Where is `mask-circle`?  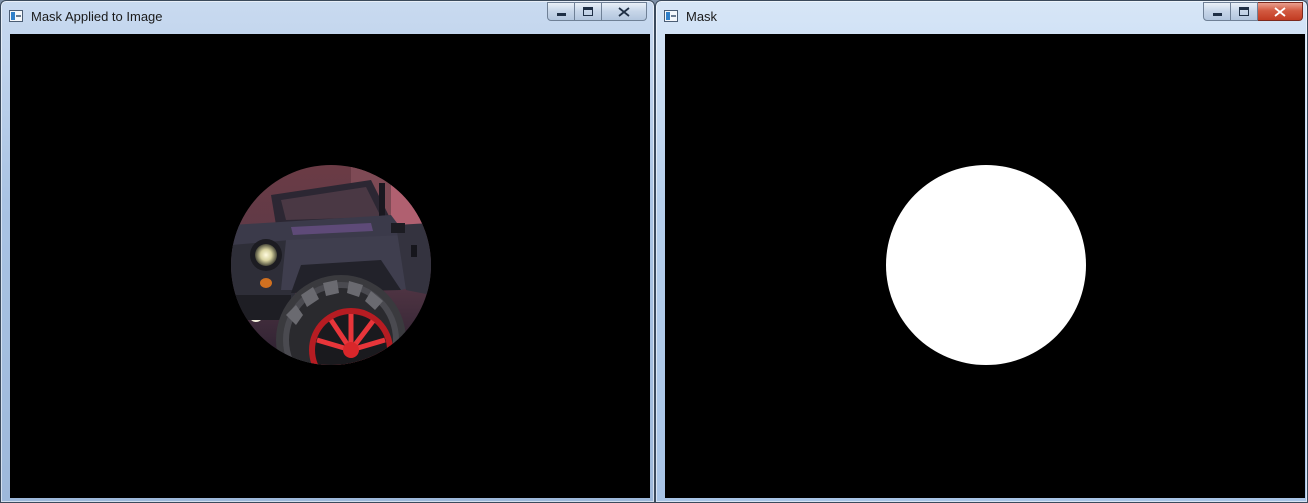
mask-circle is located at coordinates (986, 265).